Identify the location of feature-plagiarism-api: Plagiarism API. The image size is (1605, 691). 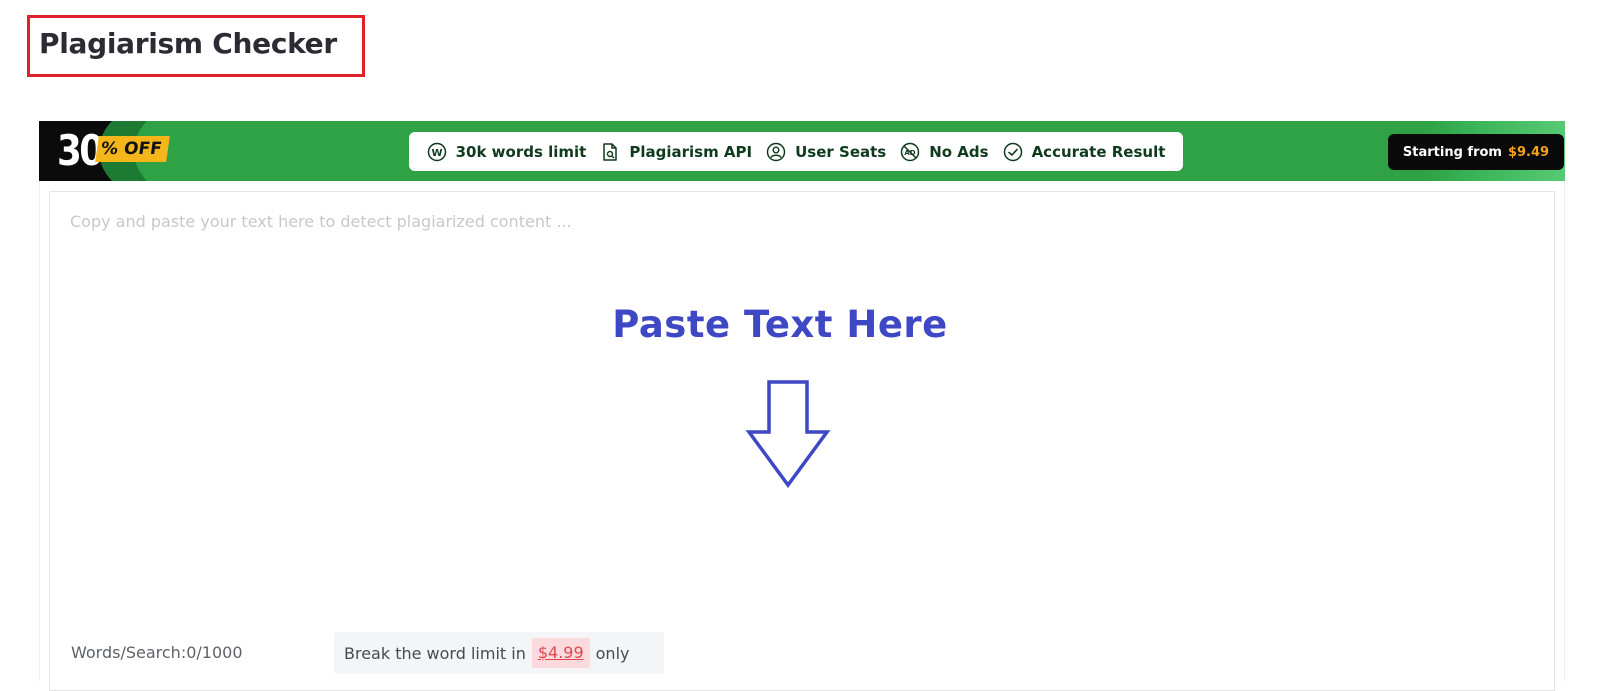
(676, 152).